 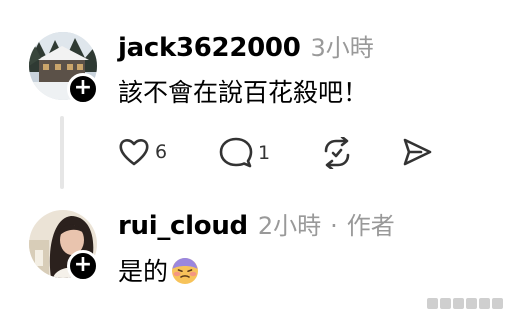 I want to click on share-button, so click(x=417, y=152).